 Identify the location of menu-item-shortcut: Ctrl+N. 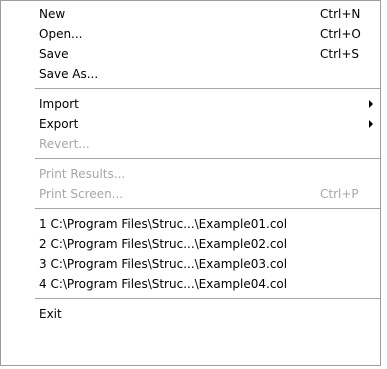
(340, 14).